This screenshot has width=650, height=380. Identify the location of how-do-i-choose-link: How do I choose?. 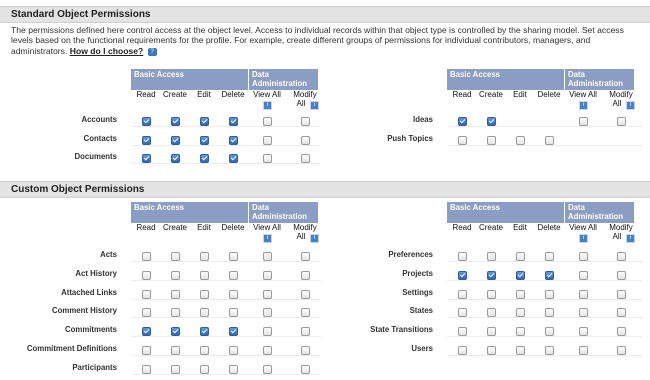
(107, 51).